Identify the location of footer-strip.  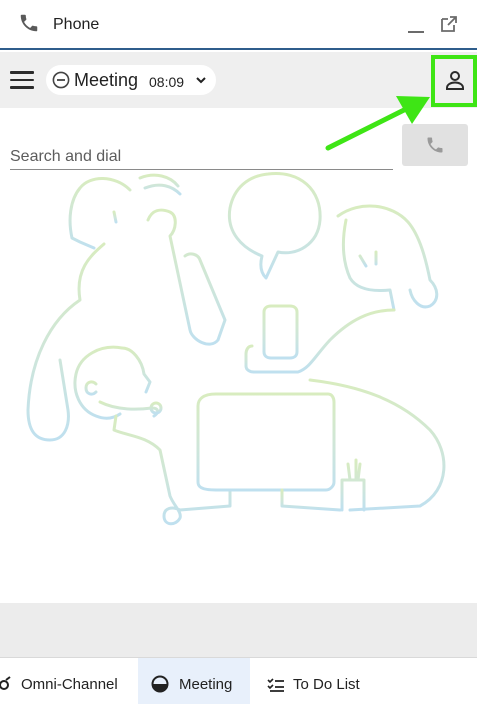
(238, 630).